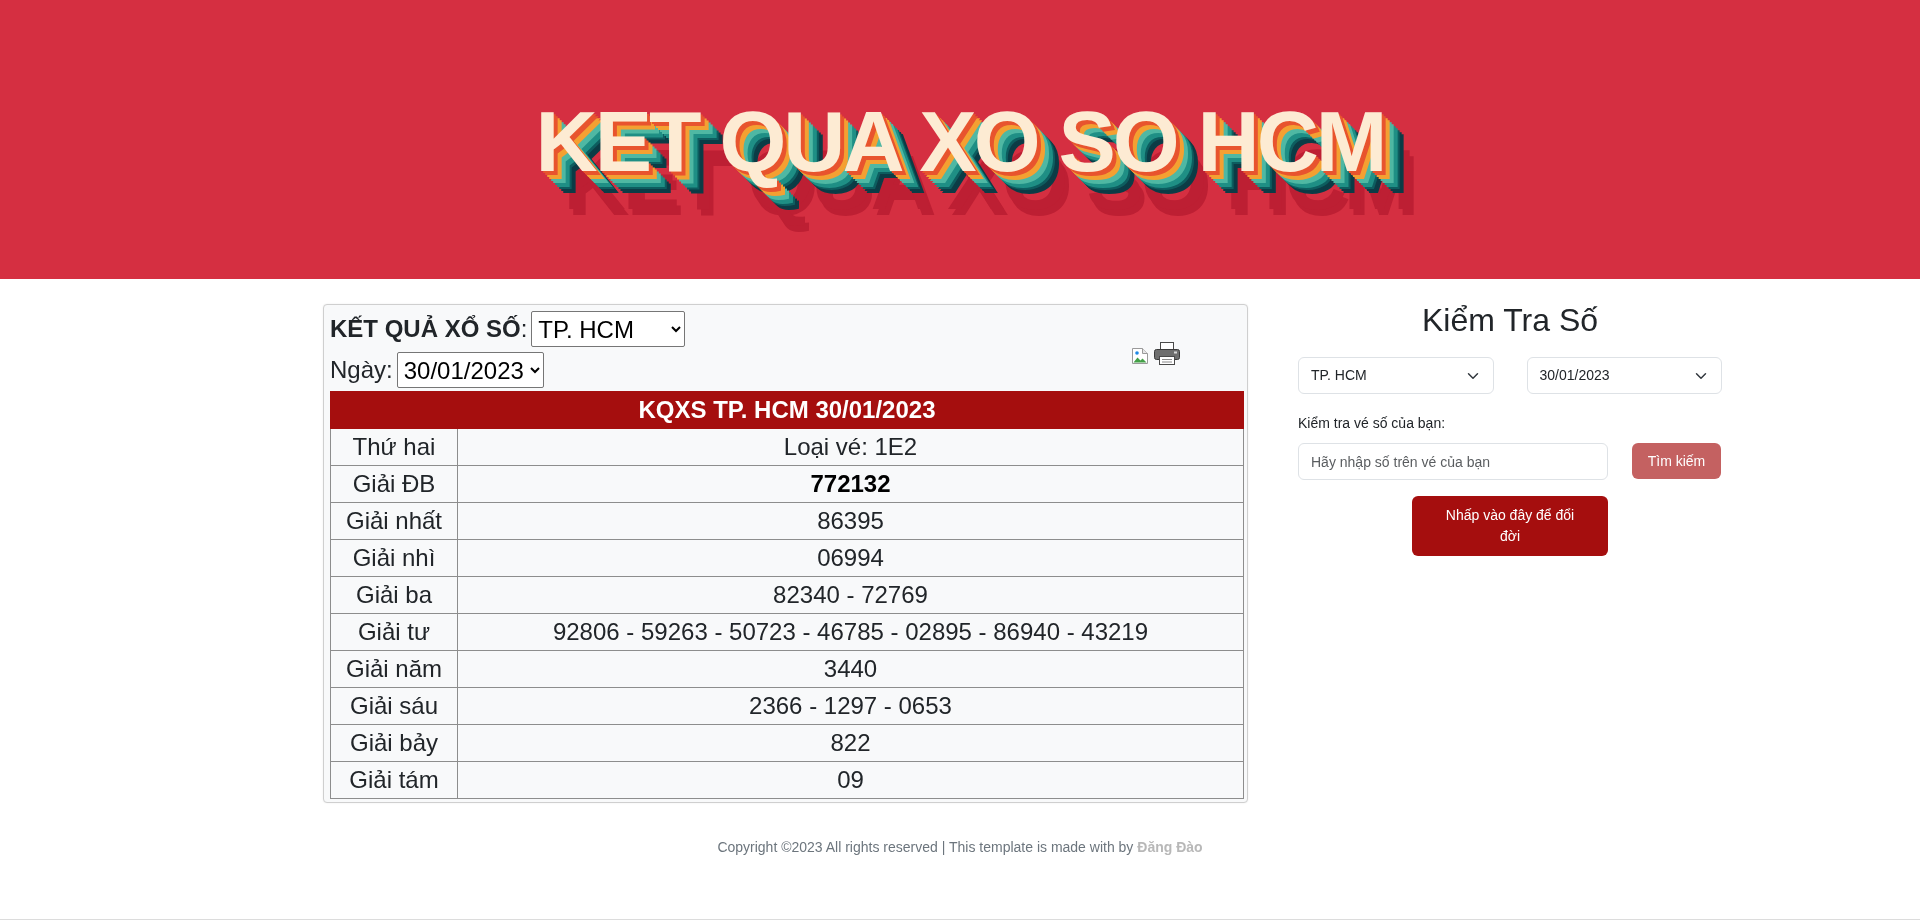 Image resolution: width=1920 pixels, height=921 pixels. I want to click on ticket-number-input: Hãy nhập số trên vé của bạn, so click(1453, 462).